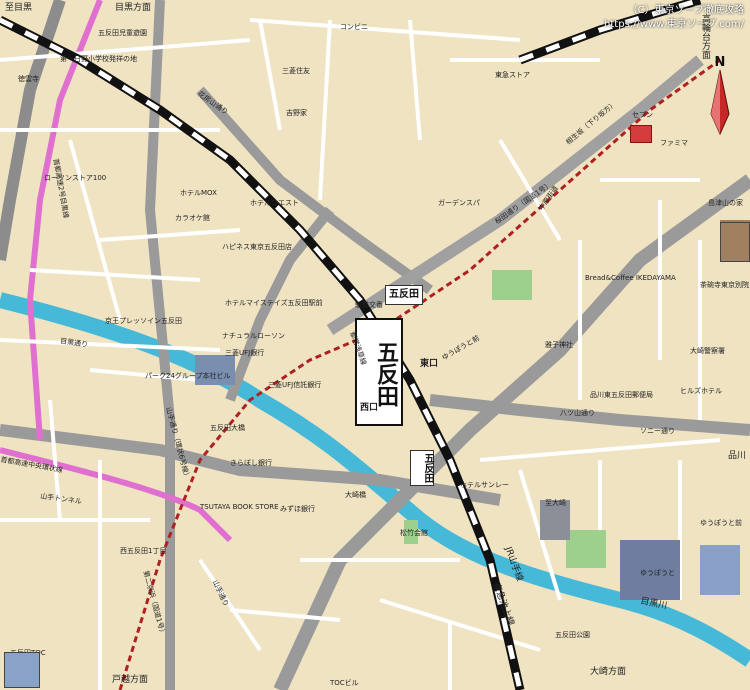  I want to click on east-exit-label: 東口, so click(429, 364).